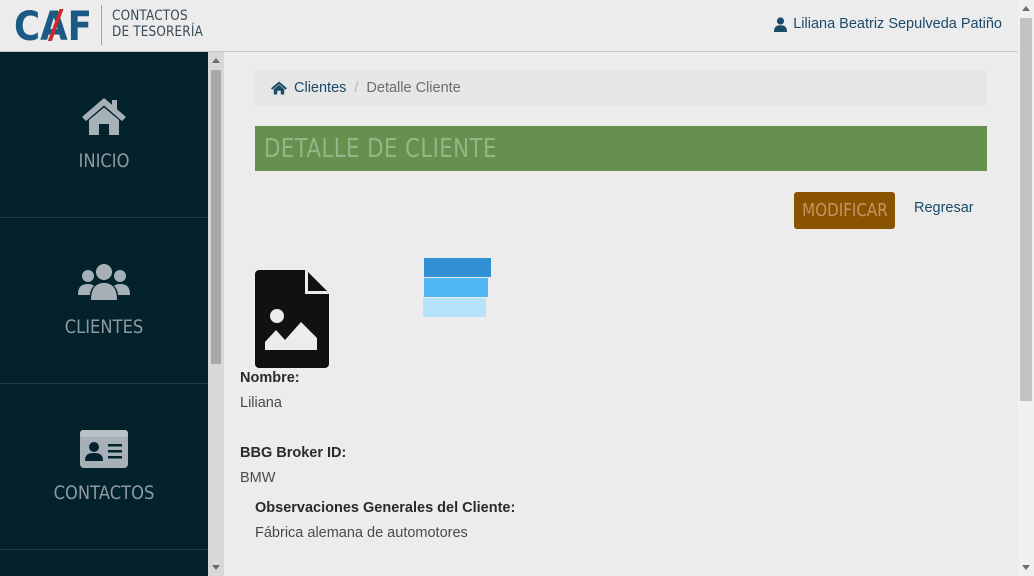 Image resolution: width=1034 pixels, height=576 pixels. What do you see at coordinates (781, 24) in the screenshot?
I see `user-icon` at bounding box center [781, 24].